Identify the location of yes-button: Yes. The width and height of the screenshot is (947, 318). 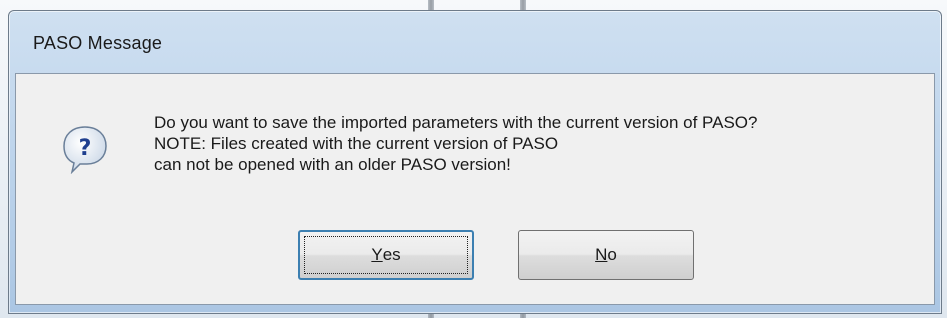
(386, 255).